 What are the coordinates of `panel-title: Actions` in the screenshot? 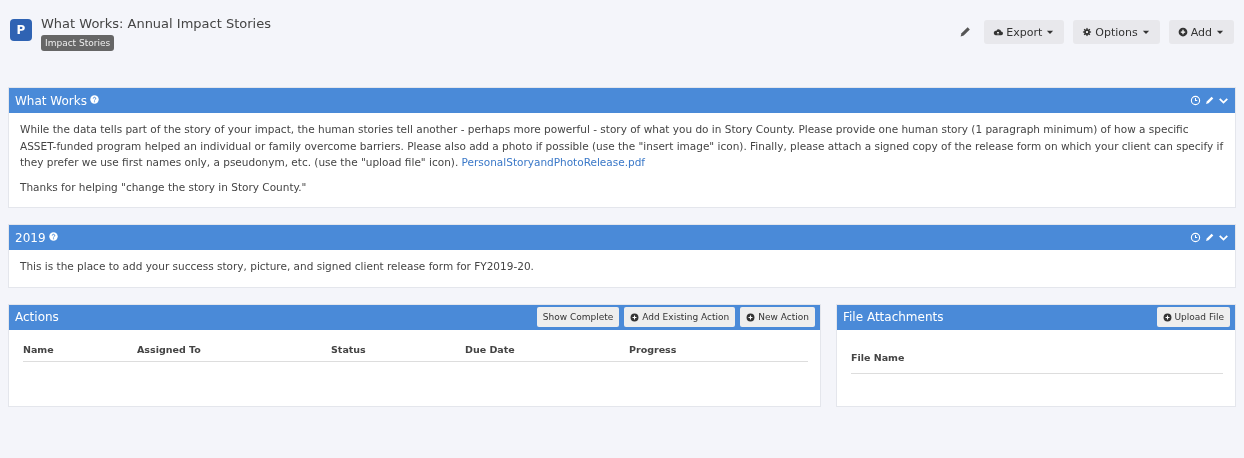 It's located at (37, 317).